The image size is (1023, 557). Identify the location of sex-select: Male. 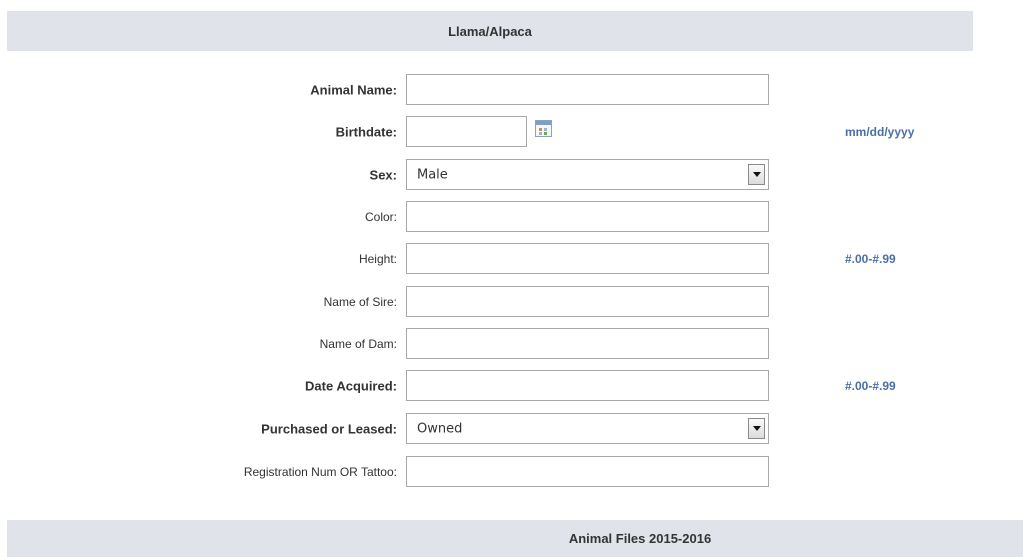
(587, 174).